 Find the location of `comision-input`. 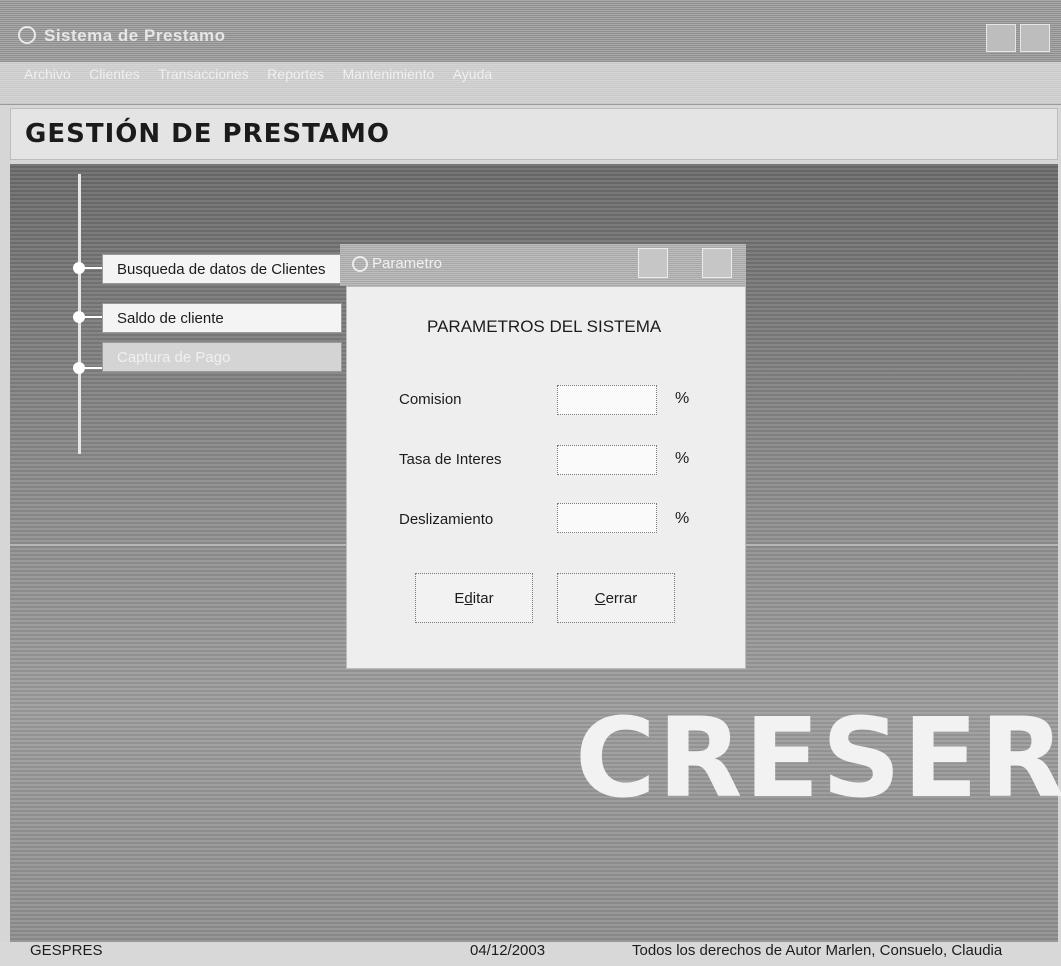

comision-input is located at coordinates (607, 400).